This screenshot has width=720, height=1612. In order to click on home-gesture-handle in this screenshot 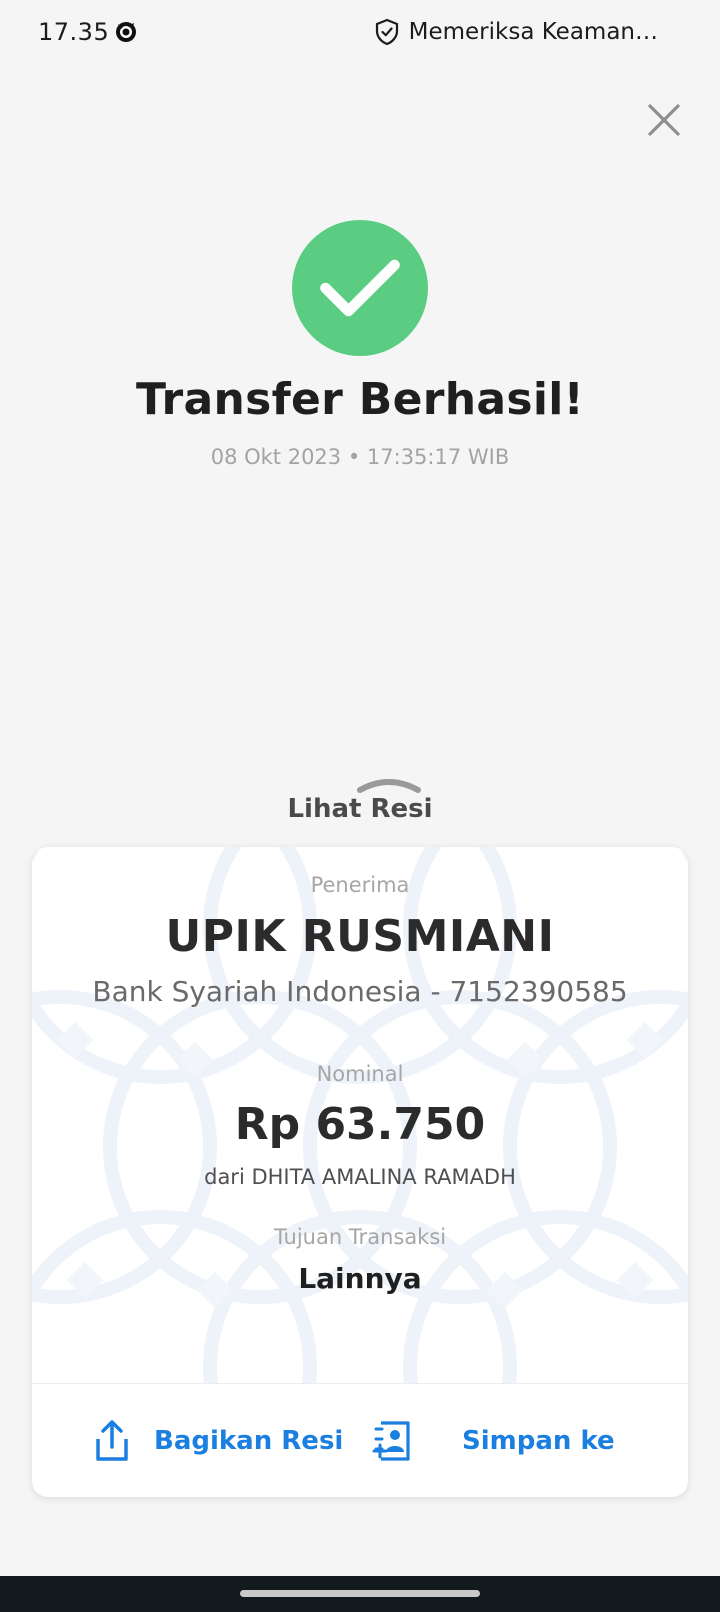, I will do `click(360, 1593)`.